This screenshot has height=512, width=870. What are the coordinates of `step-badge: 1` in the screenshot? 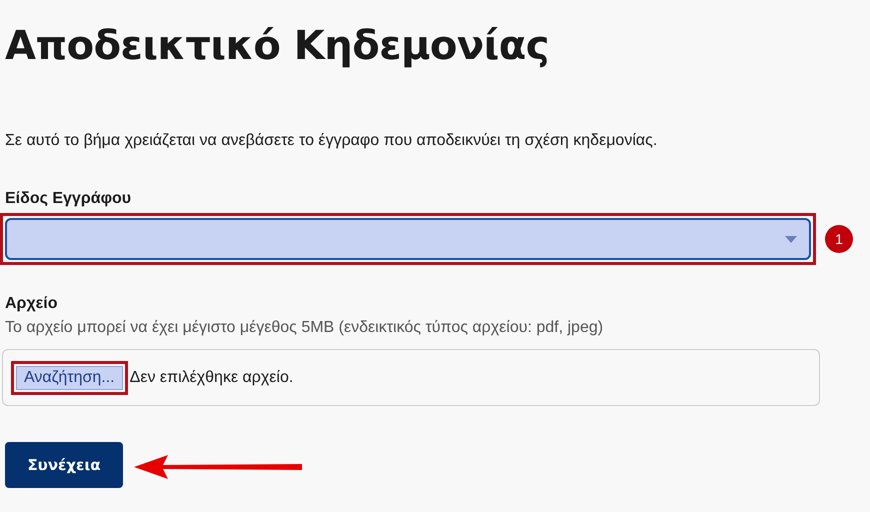 It's located at (839, 239).